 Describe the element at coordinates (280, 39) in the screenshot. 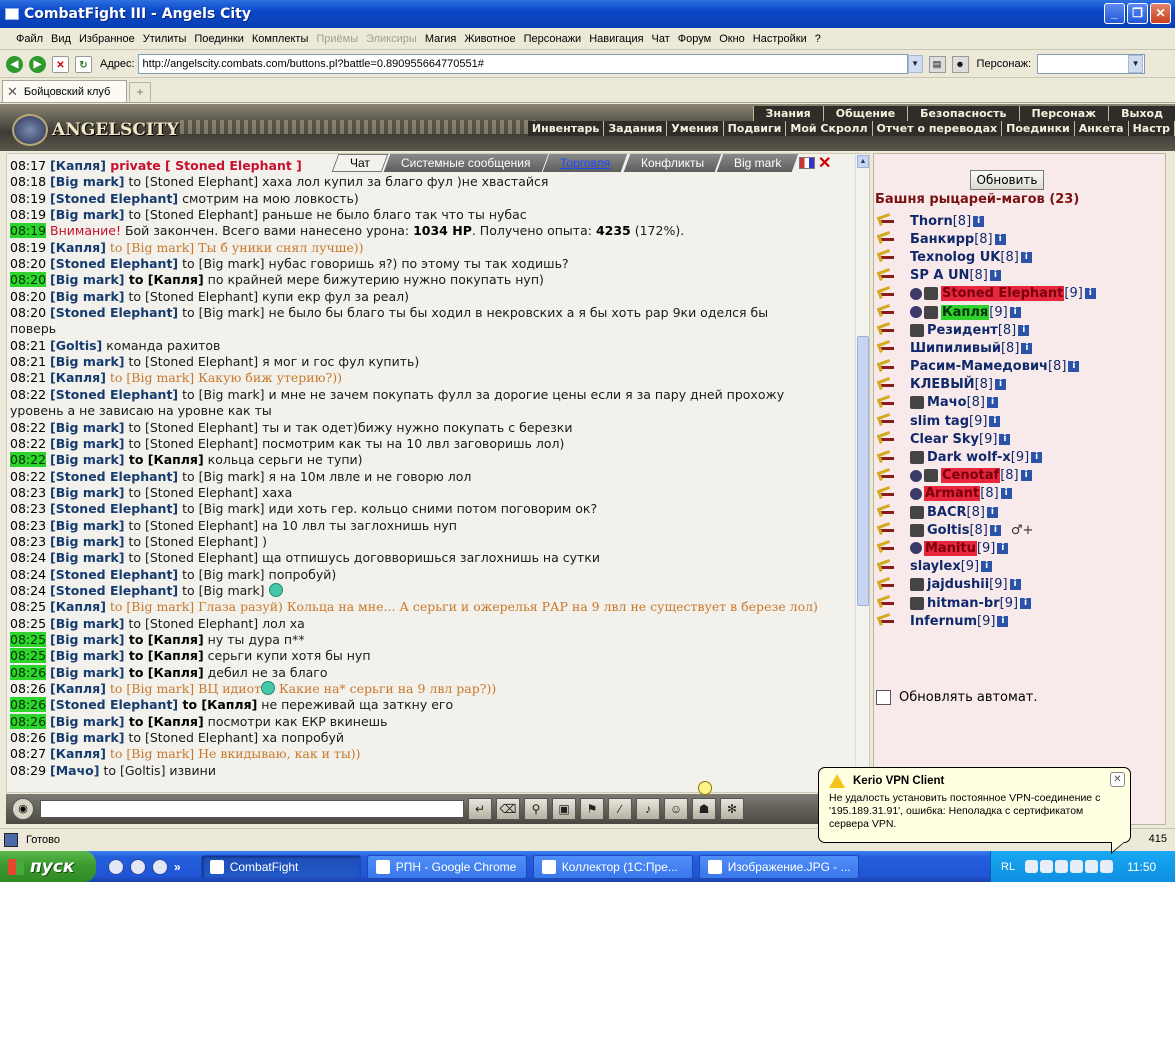

I see `menu-item: Комплекты` at that location.